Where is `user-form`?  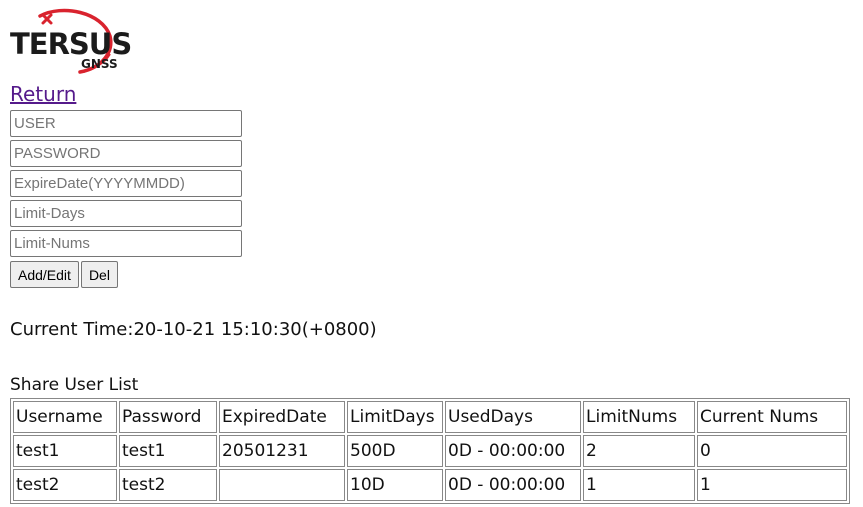 user-form is located at coordinates (128, 185).